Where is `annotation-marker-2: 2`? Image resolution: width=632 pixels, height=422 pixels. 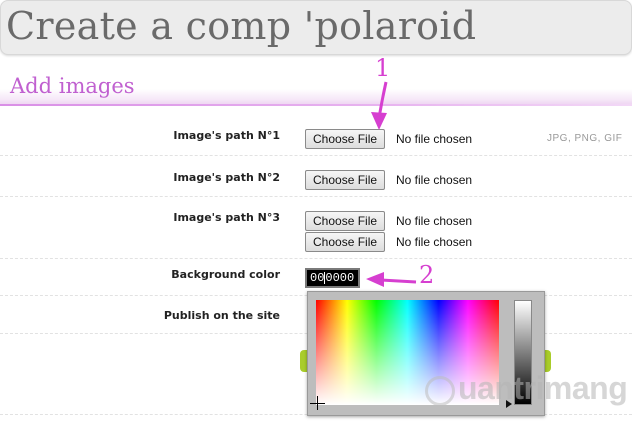 annotation-marker-2: 2 is located at coordinates (427, 275).